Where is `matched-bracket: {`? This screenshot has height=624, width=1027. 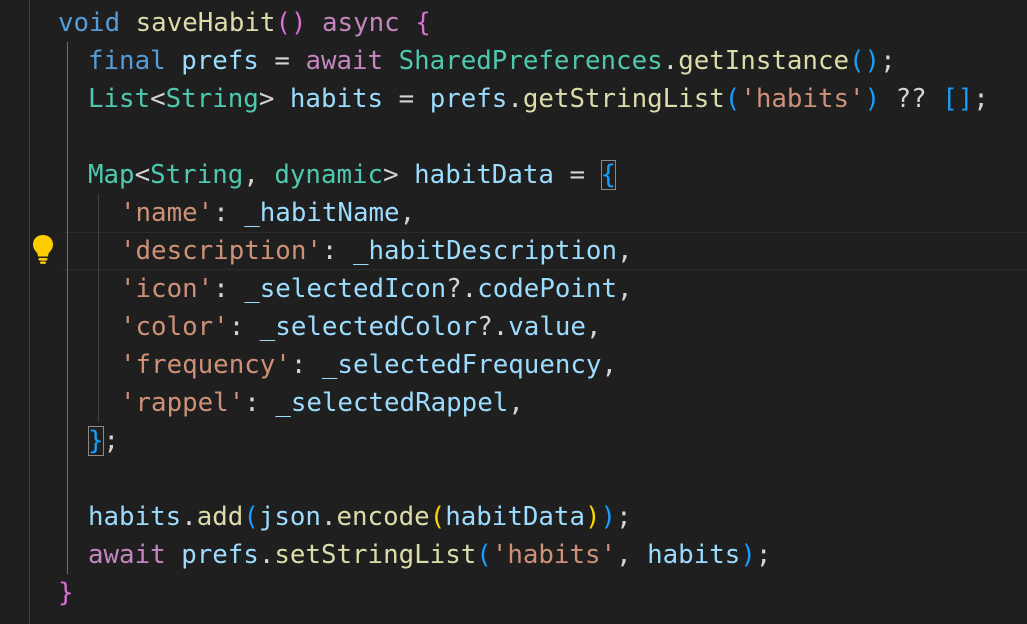
matched-bracket: { is located at coordinates (608, 175).